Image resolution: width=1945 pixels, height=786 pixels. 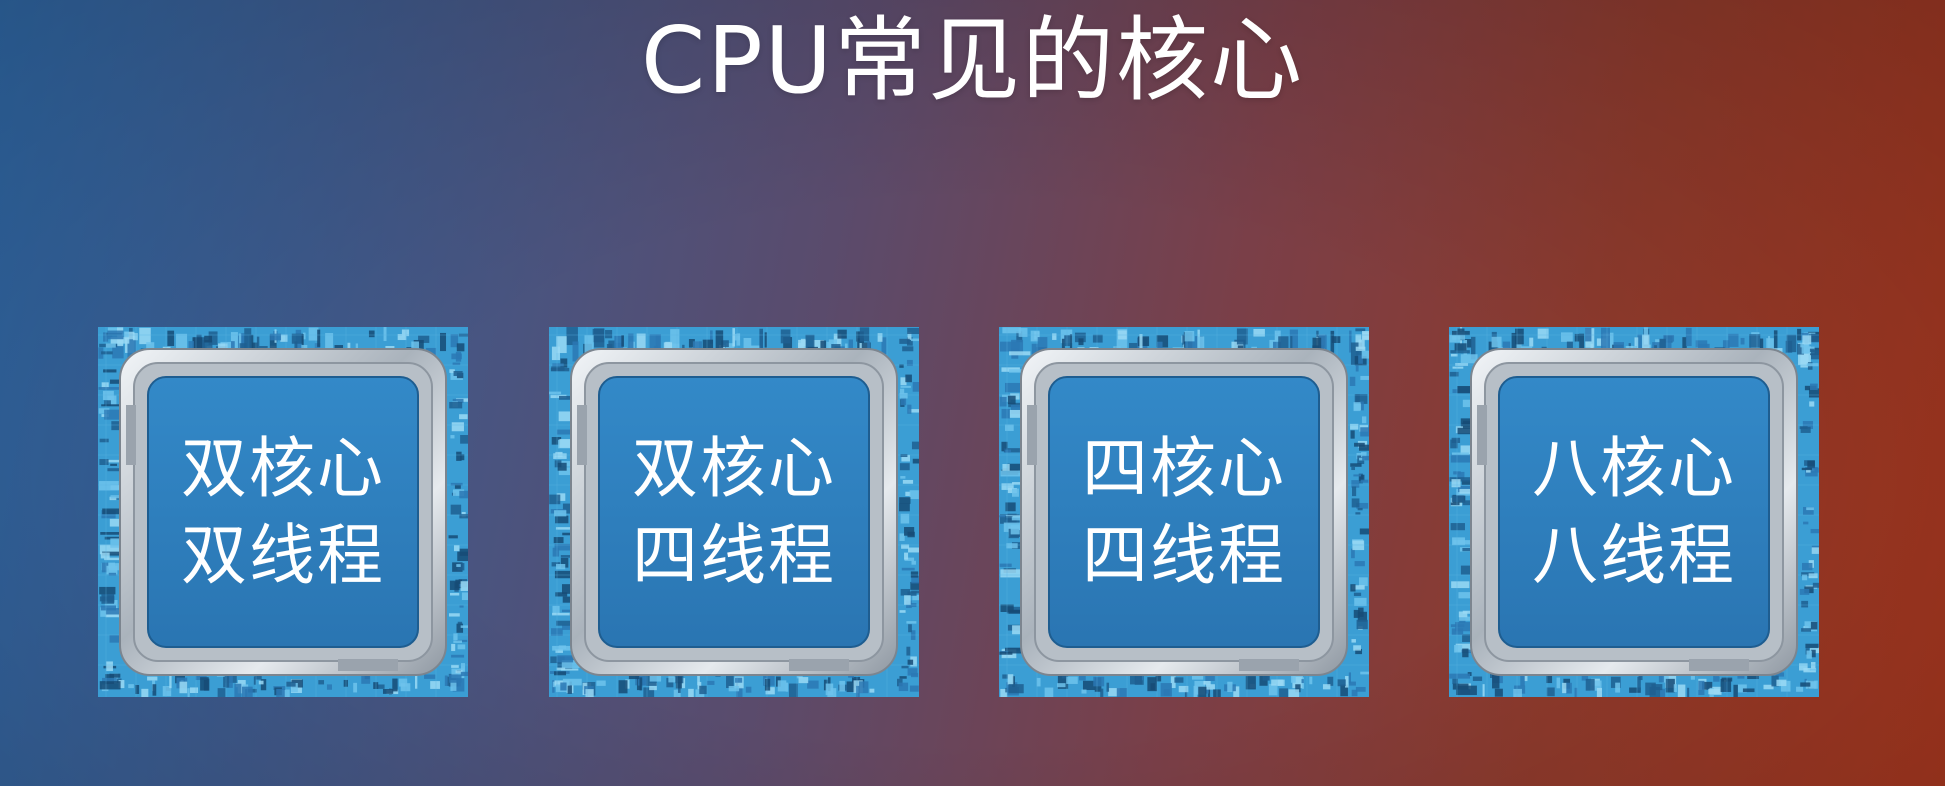 I want to click on chip-thread-count: 八线程, so click(x=1634, y=555).